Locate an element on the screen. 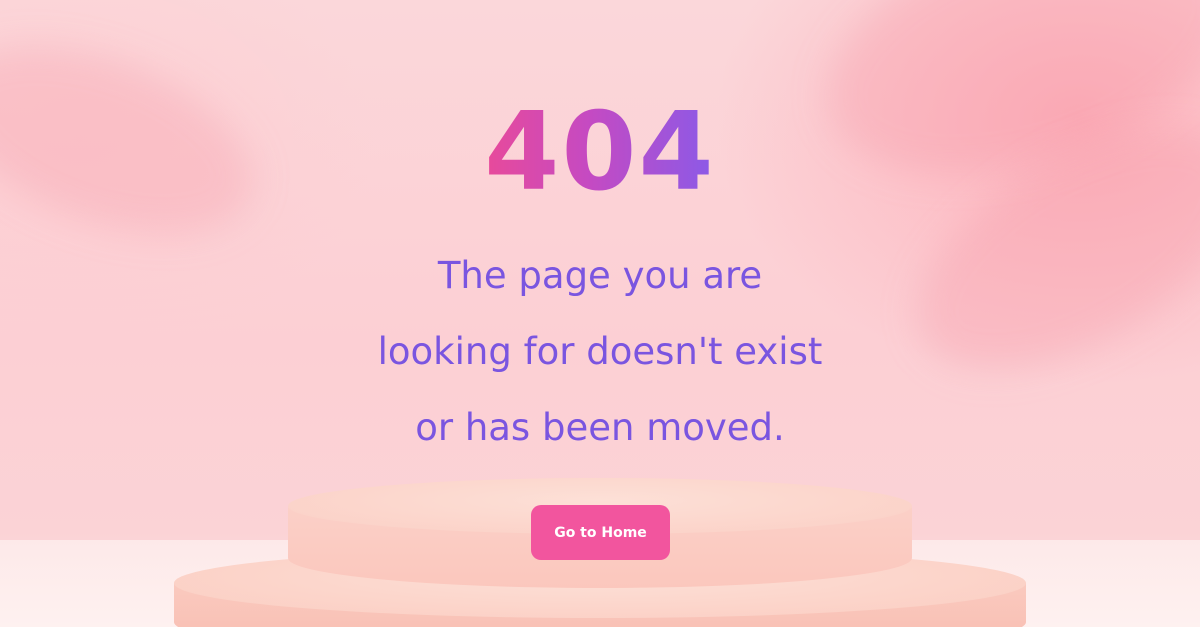 The width and height of the screenshot is (1200, 627). go-to-home-button: Go to Home is located at coordinates (600, 532).